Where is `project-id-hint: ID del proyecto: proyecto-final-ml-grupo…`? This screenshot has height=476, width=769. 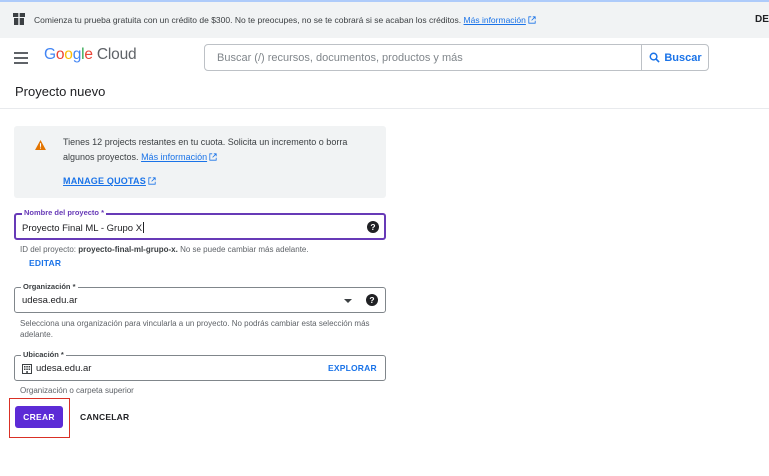 project-id-hint: ID del proyecto: proyecto-final-ml-grupo… is located at coordinates (164, 249).